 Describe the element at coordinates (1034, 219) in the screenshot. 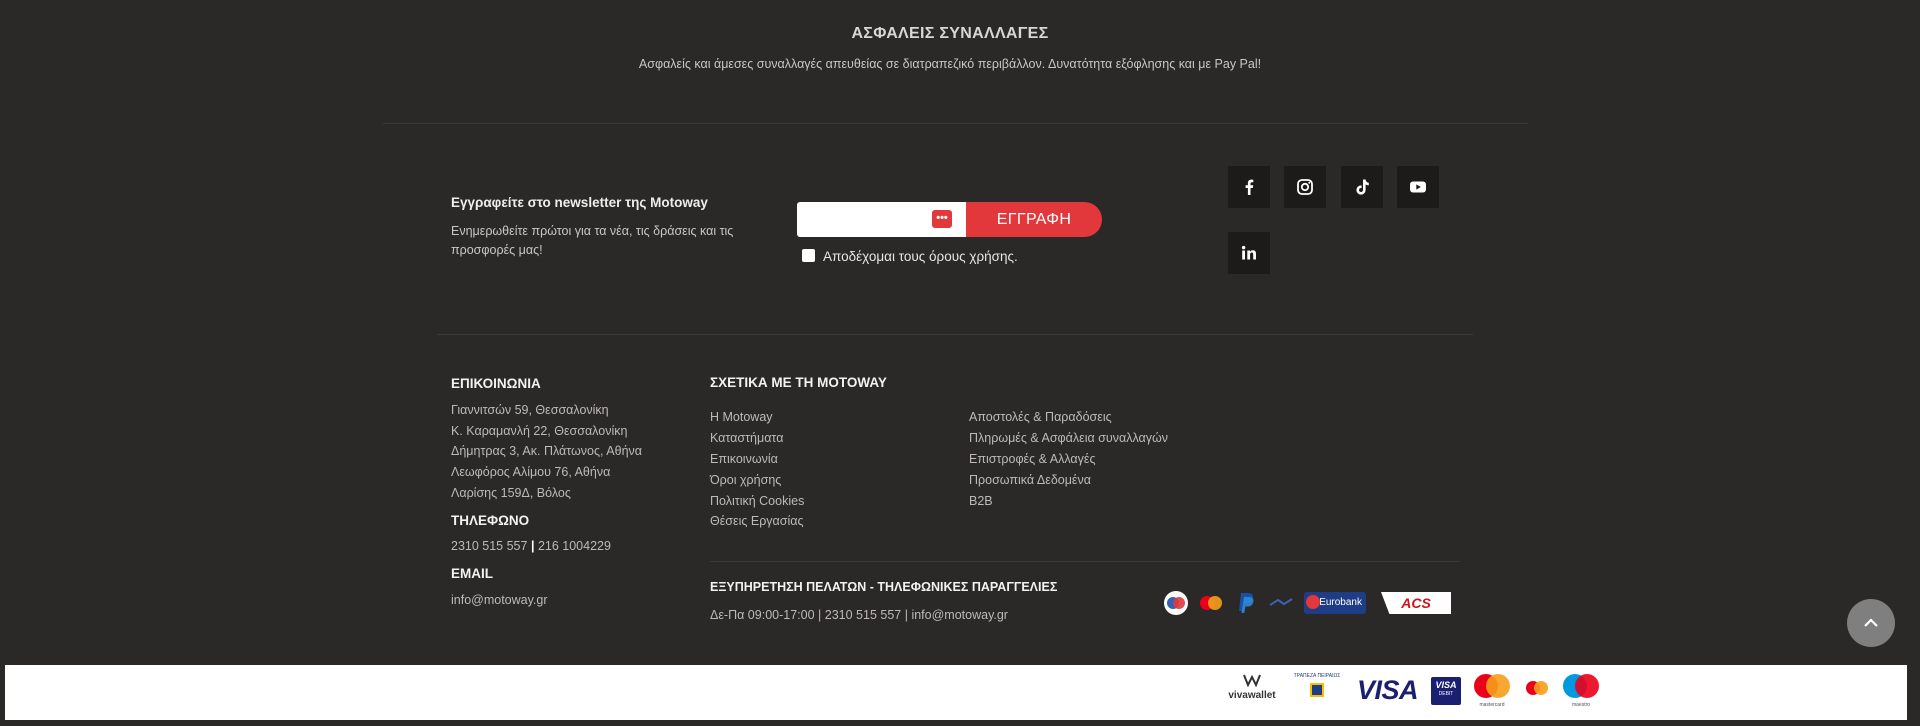

I see `newsletter-subscribe-button: ΕΓΓΡΑΦΗ` at that location.